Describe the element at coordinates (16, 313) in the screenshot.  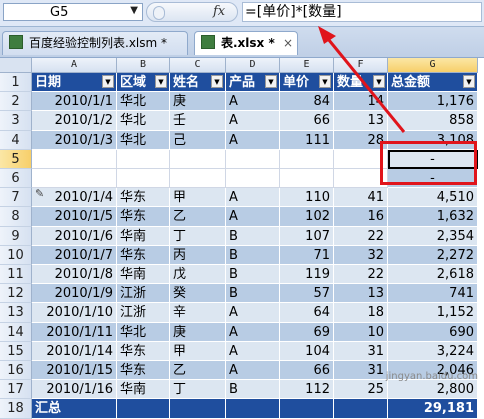
I see `row-header: 13` at that location.